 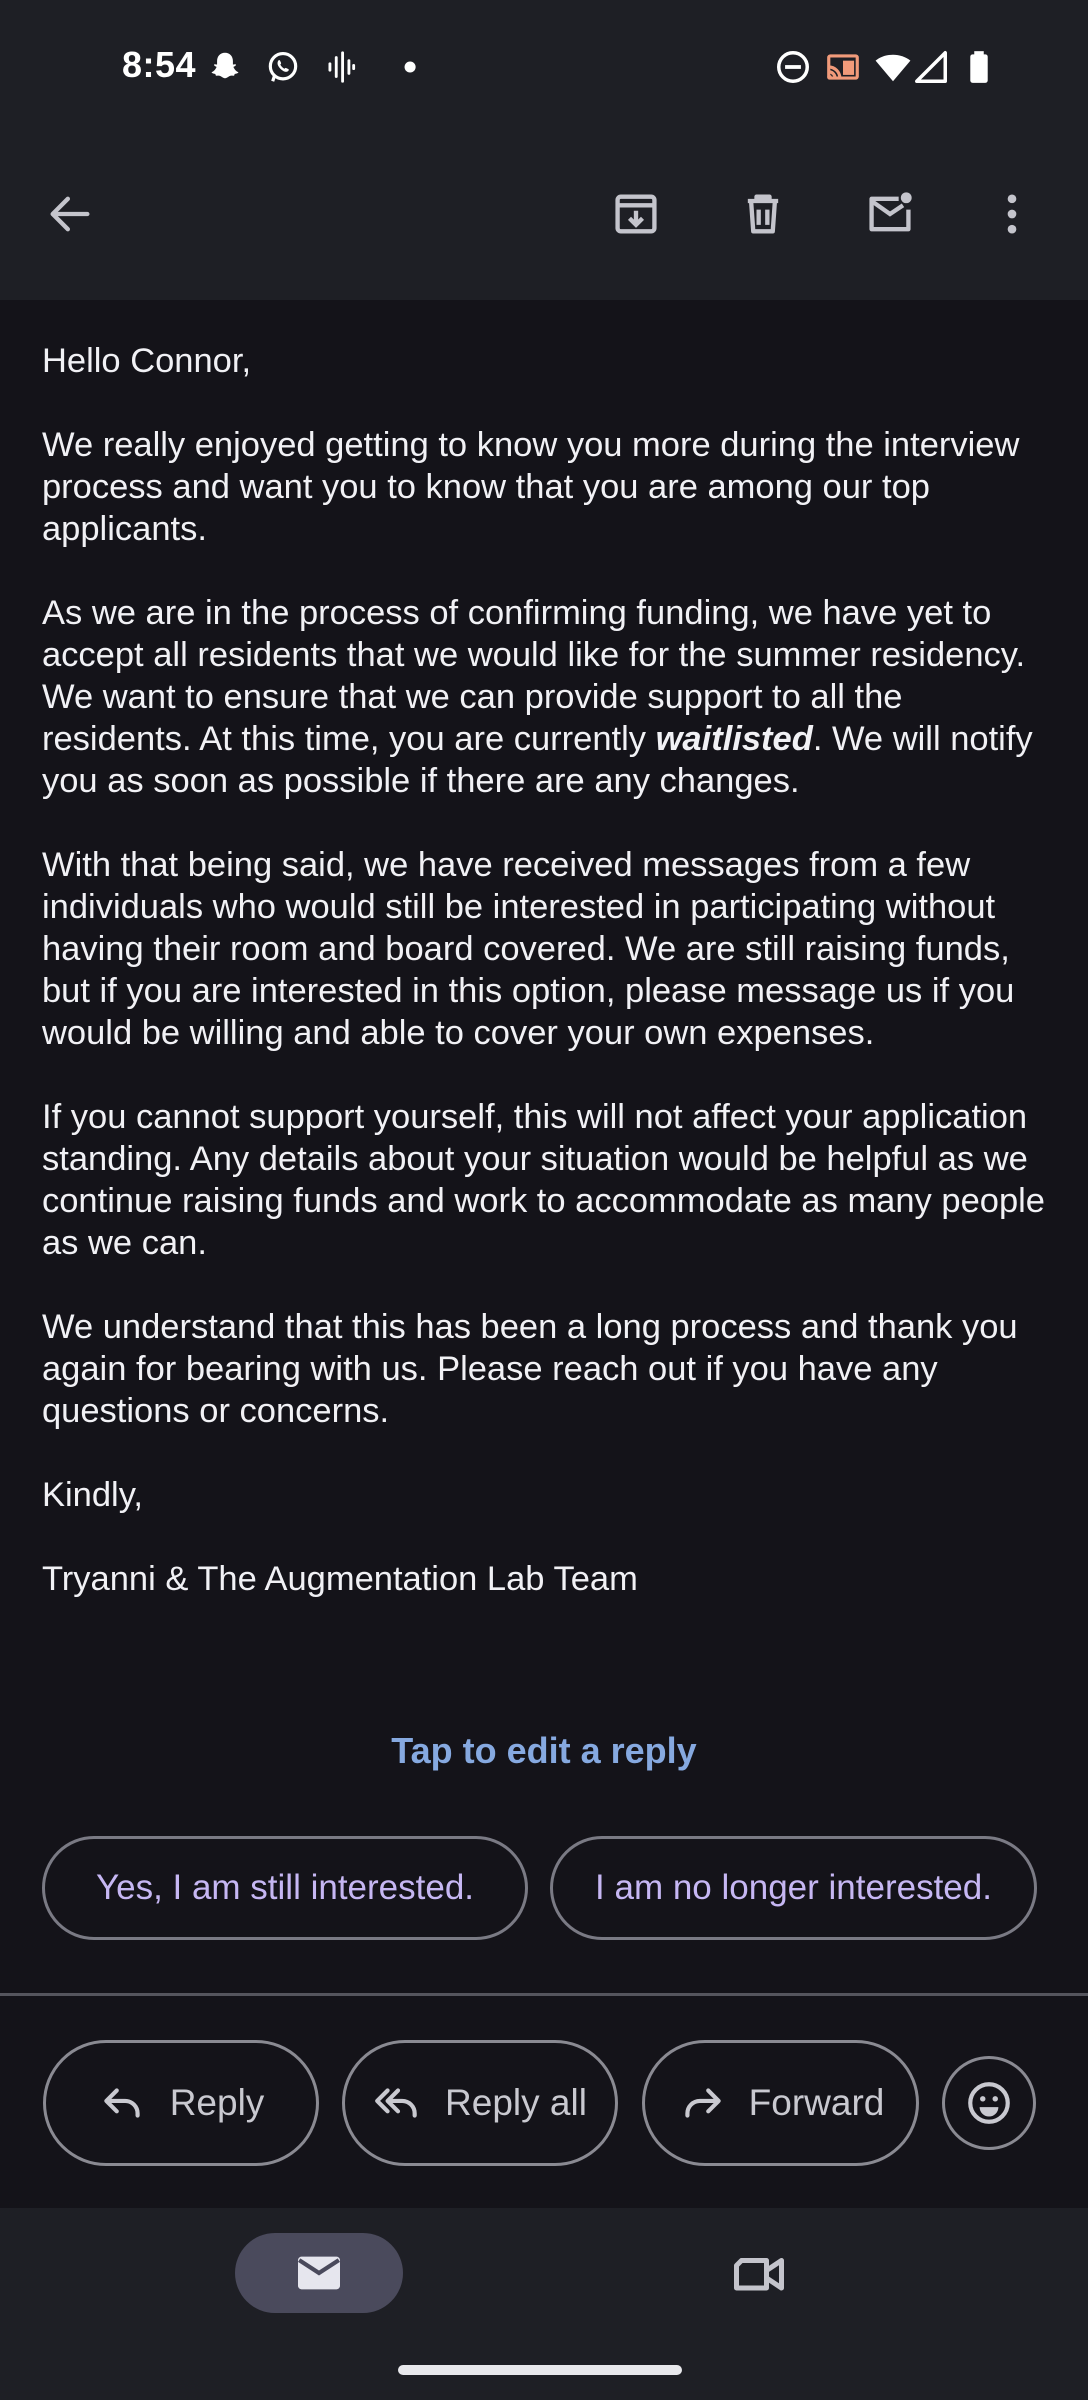 I want to click on waitlisted-emphasis: waitlisted, so click(x=734, y=739).